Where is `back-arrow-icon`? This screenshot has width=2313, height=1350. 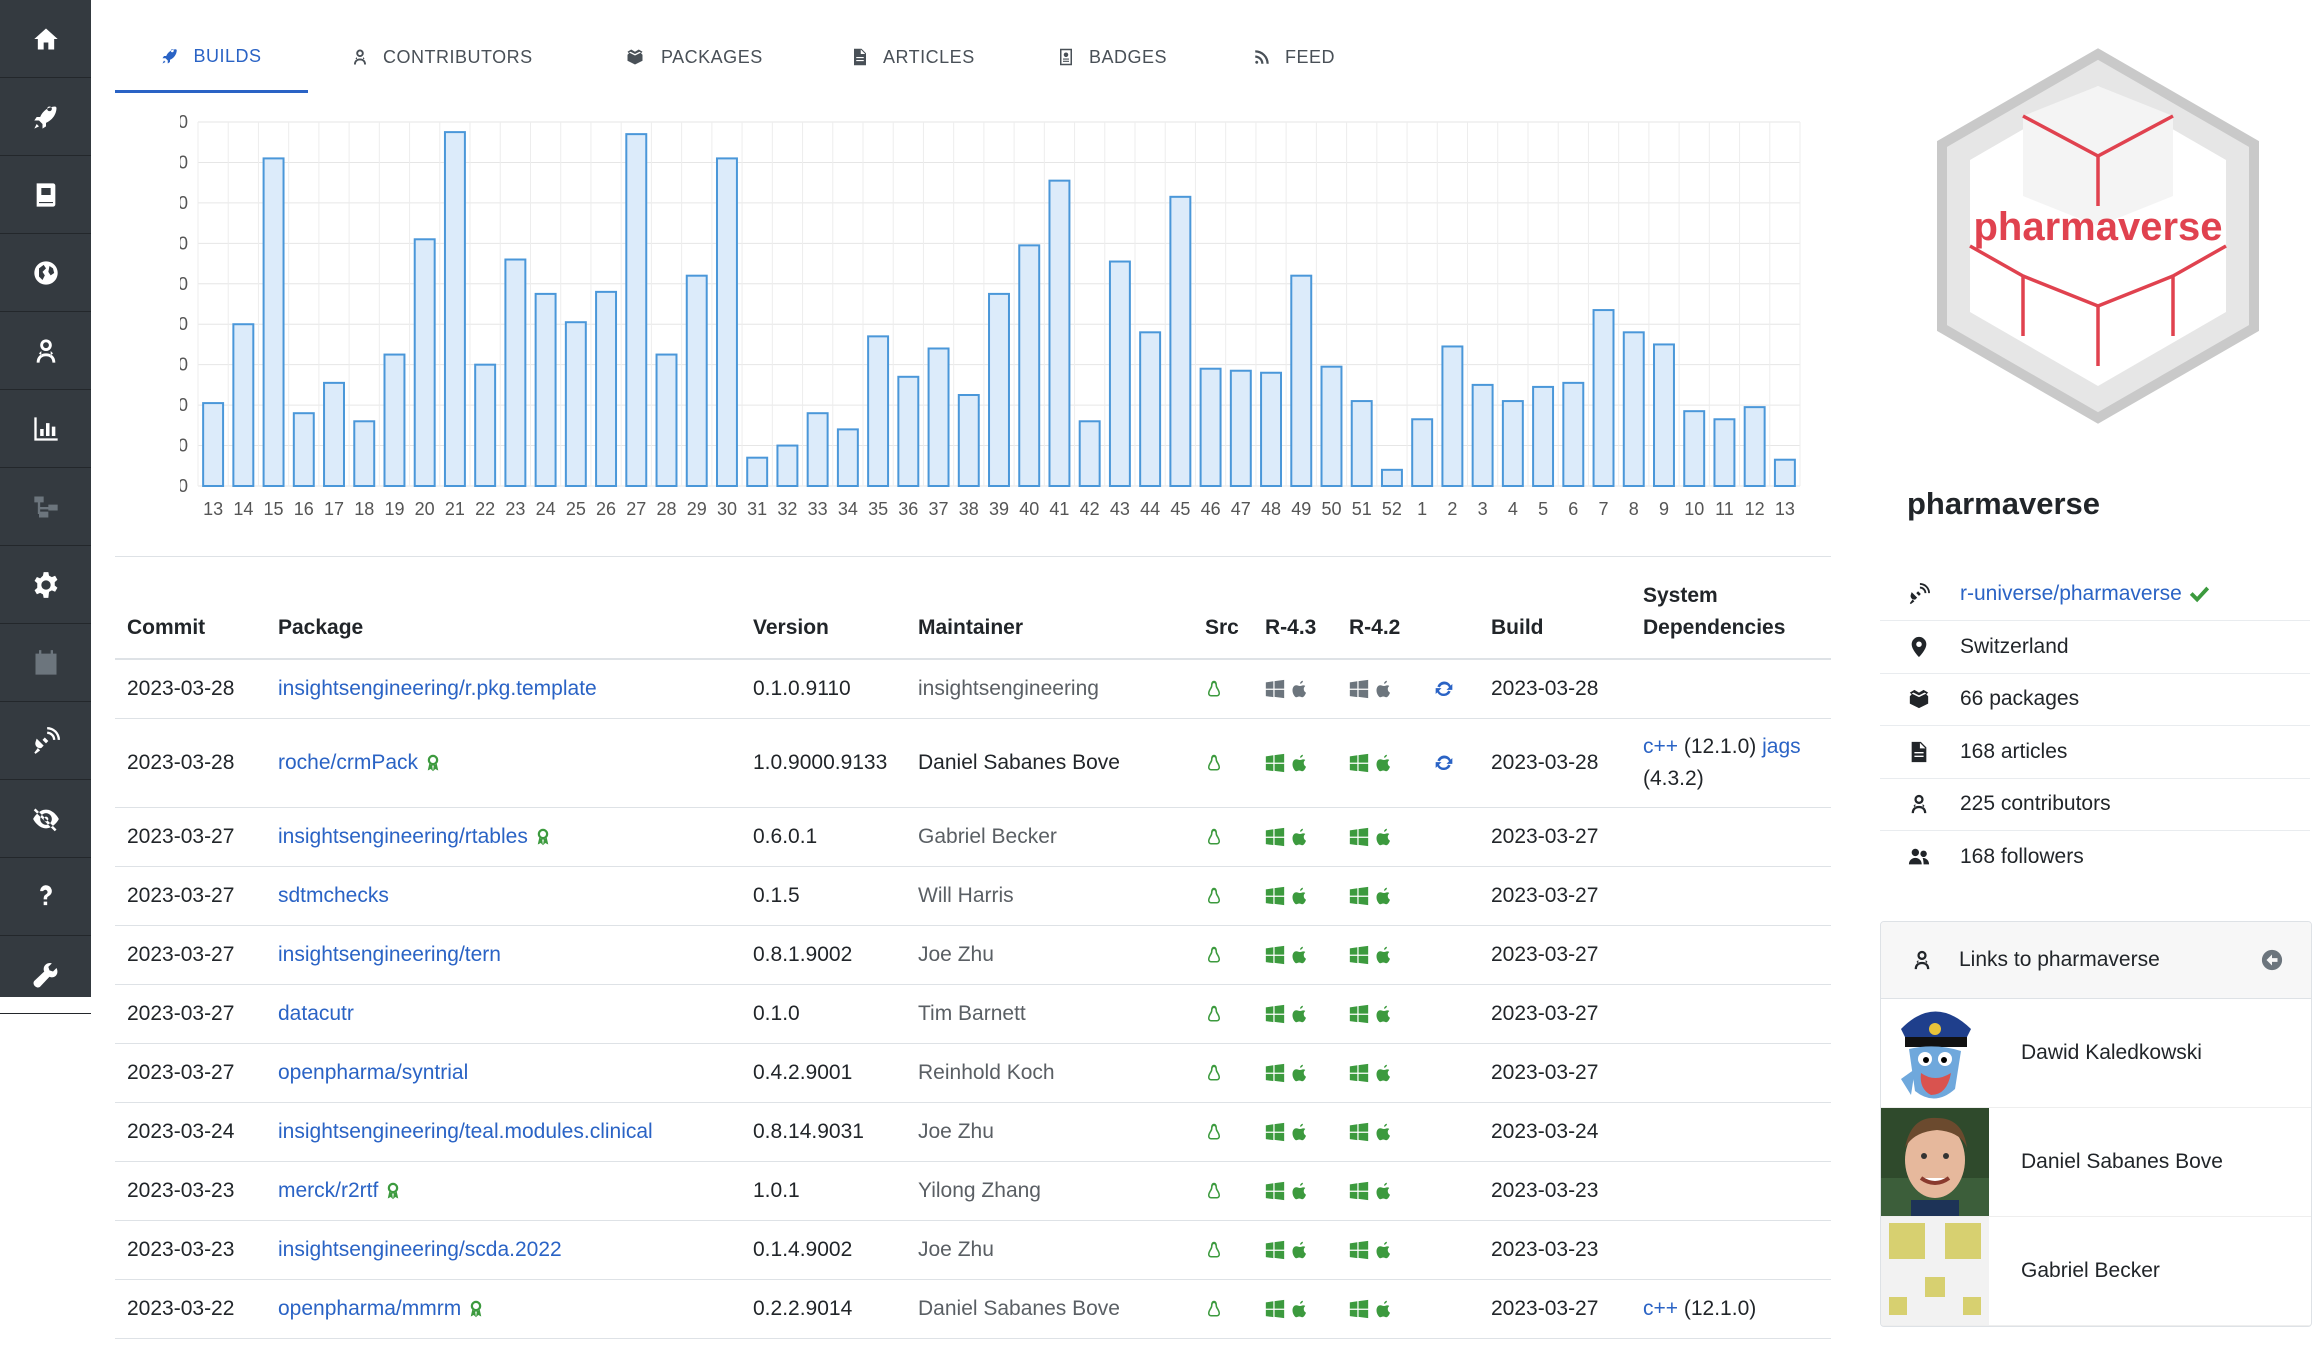 back-arrow-icon is located at coordinates (2272, 960).